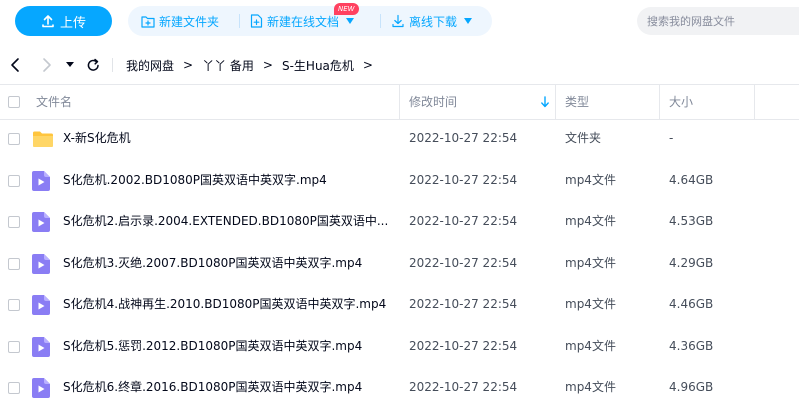  I want to click on breadcrumb-item-current: S-生Hua危机, so click(318, 65).